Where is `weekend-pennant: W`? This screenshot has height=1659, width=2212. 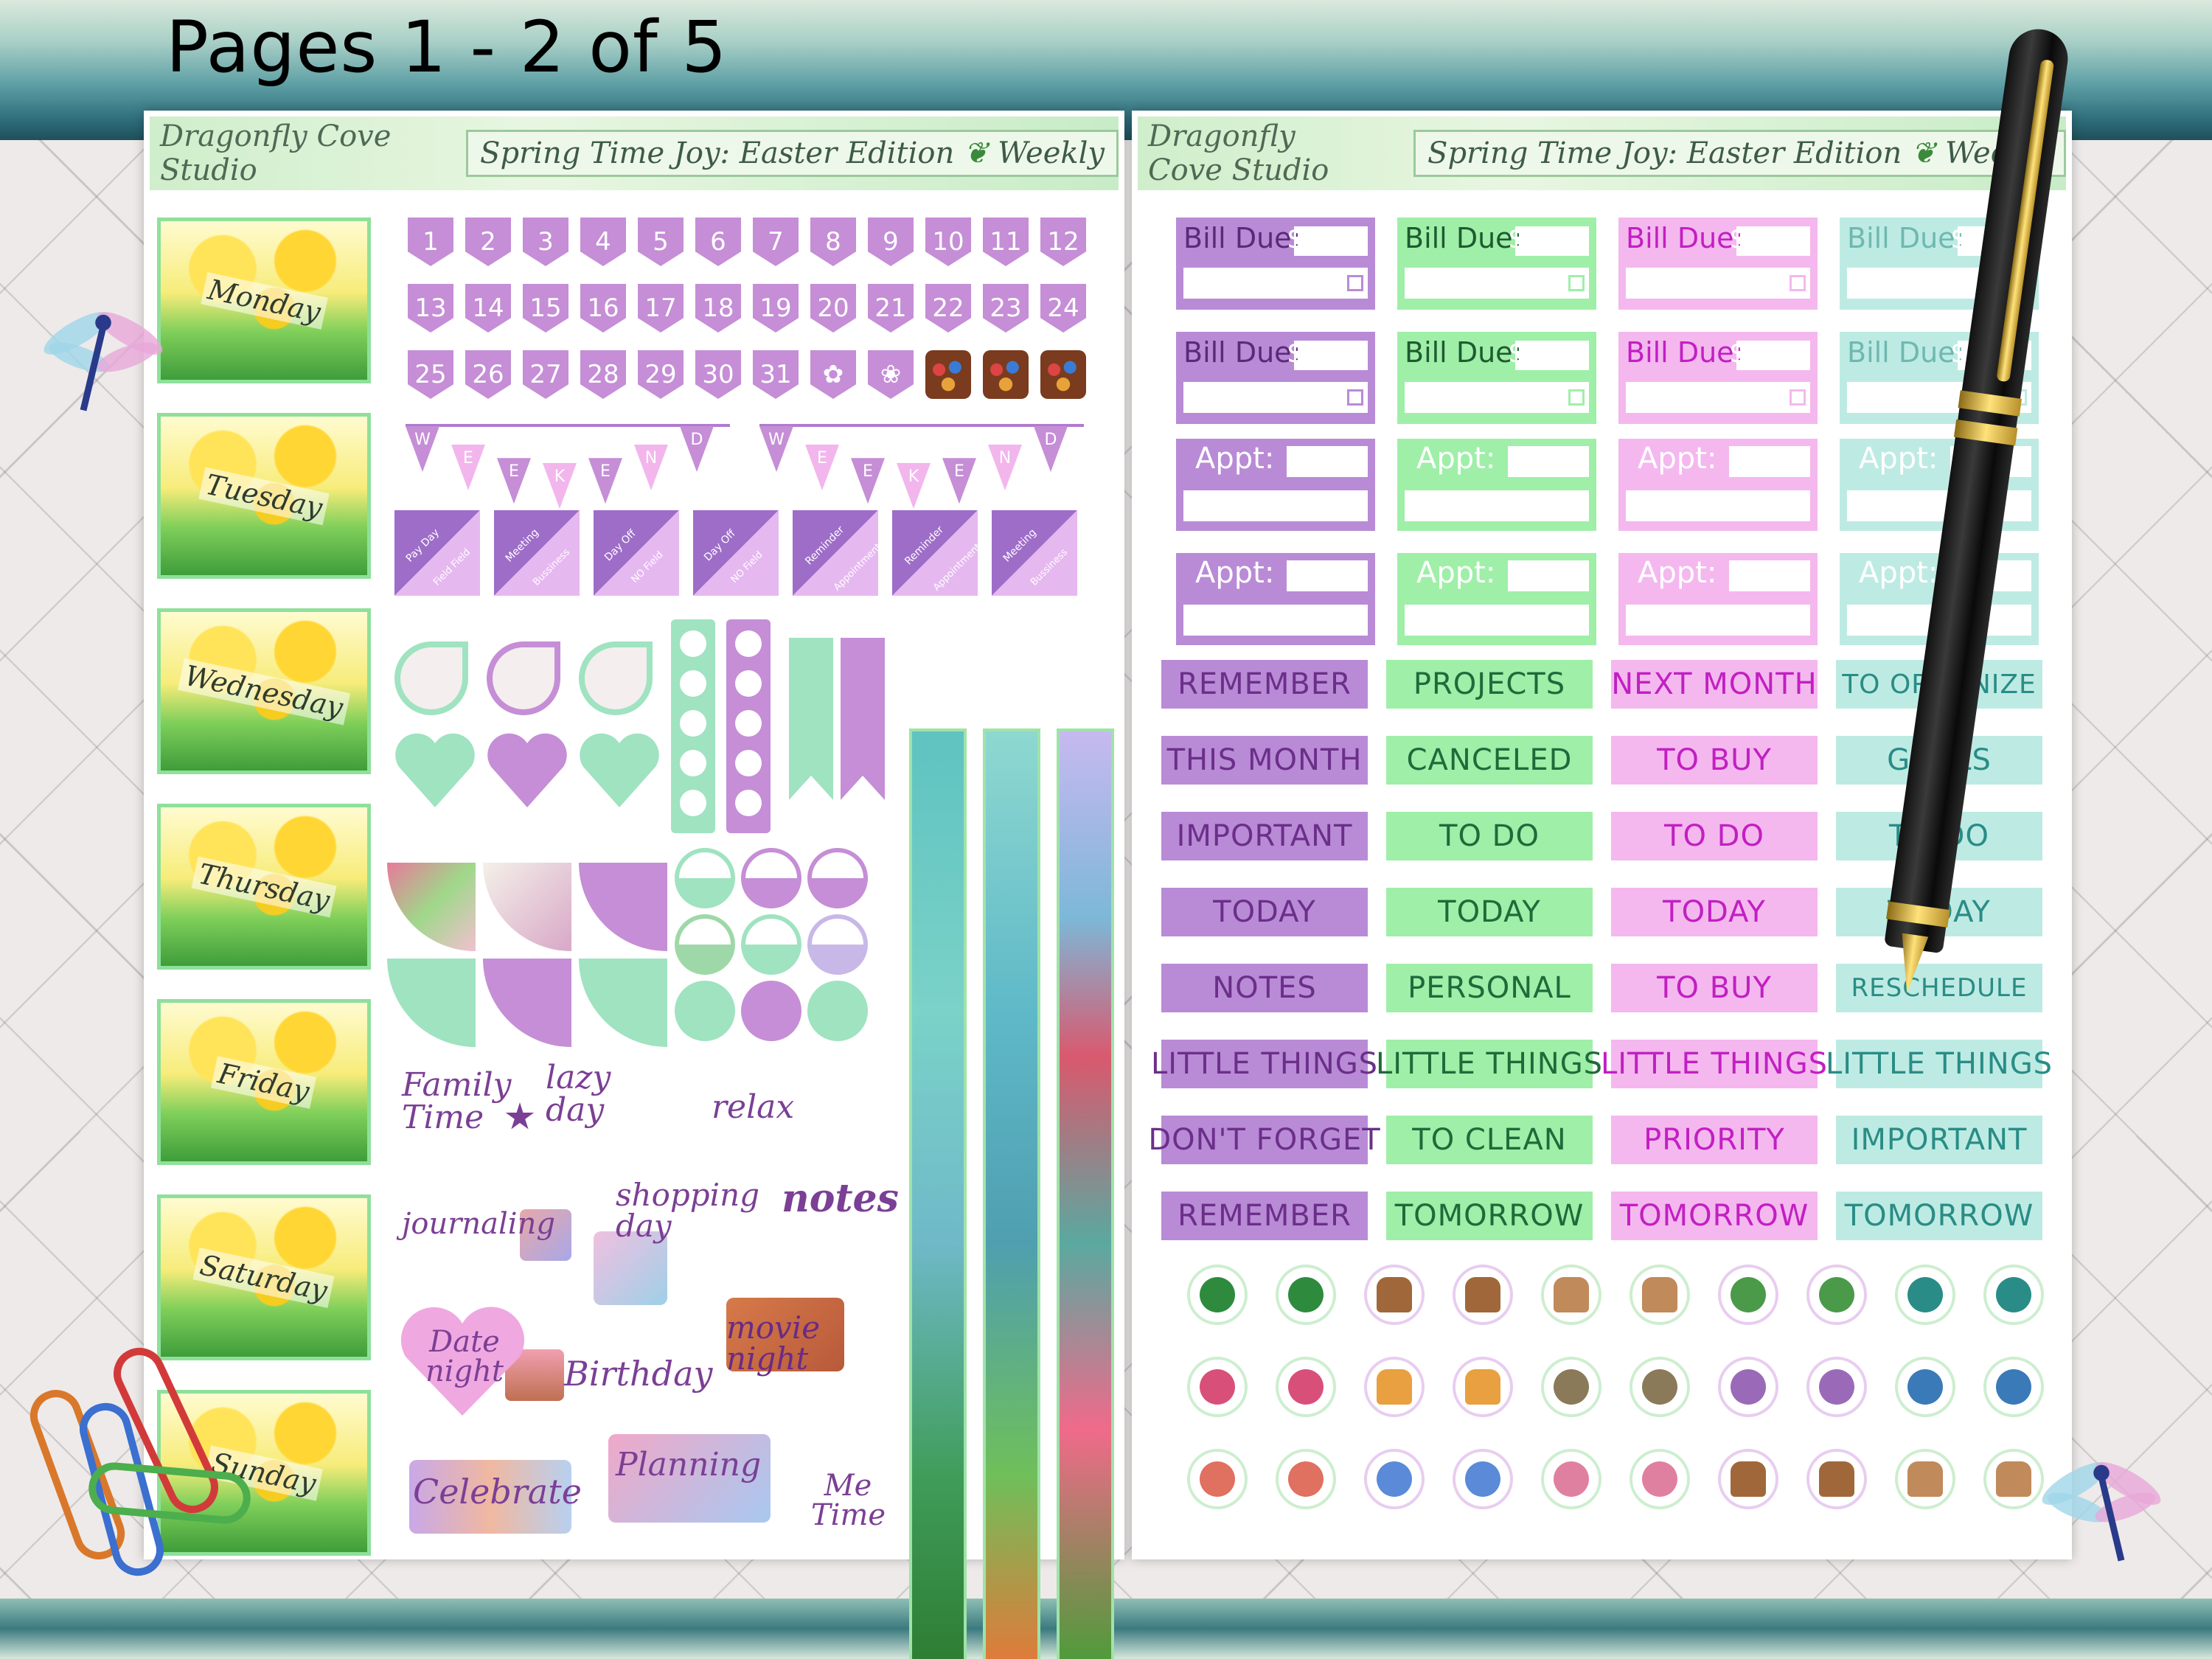
weekend-pennant: W is located at coordinates (422, 449).